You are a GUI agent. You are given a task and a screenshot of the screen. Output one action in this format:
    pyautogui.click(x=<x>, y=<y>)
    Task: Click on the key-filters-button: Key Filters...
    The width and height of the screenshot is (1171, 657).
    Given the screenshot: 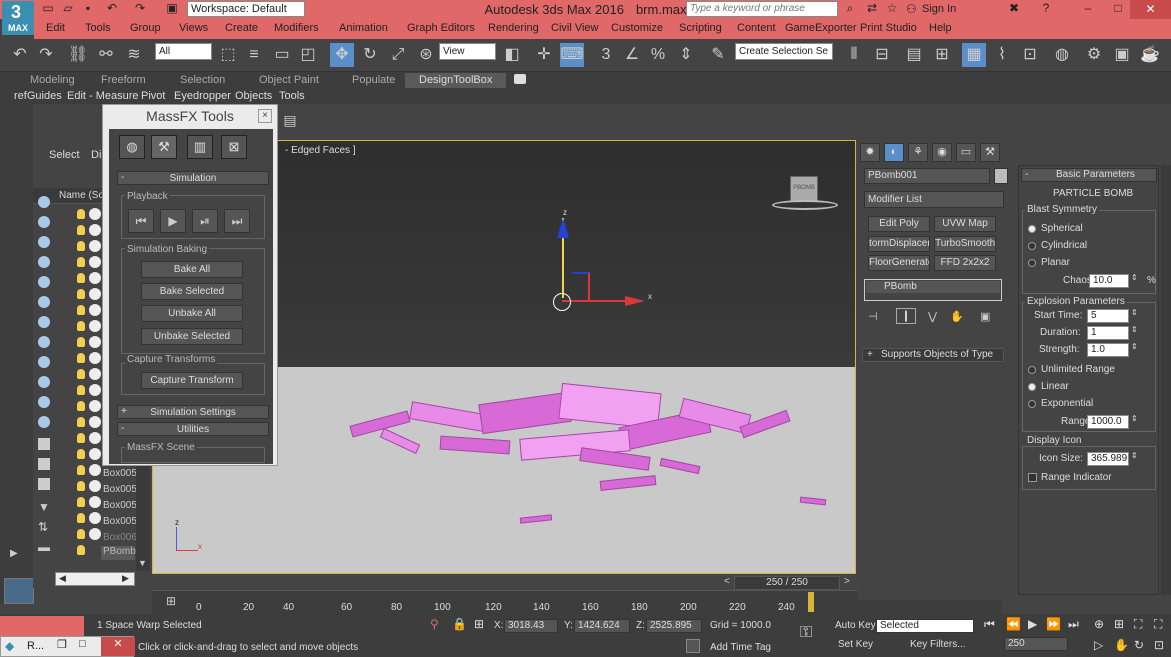 What is the action you would take?
    pyautogui.click(x=938, y=644)
    